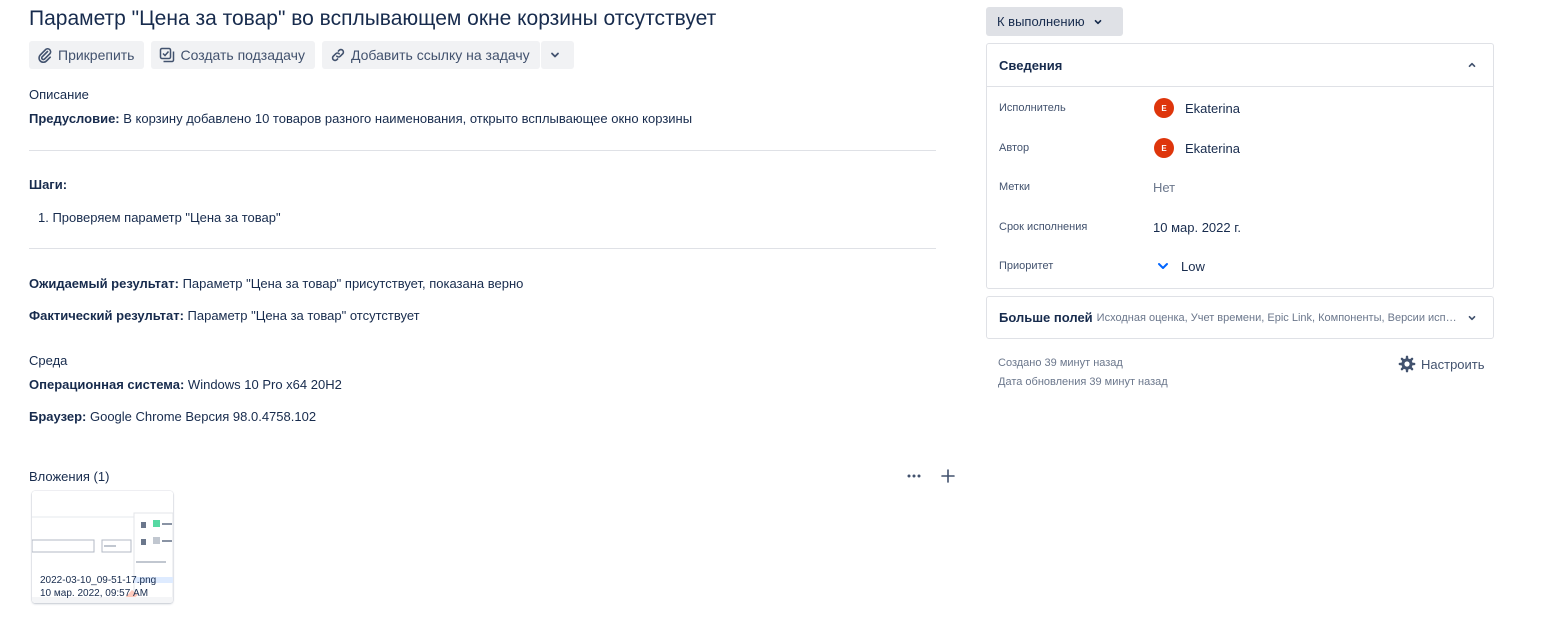  I want to click on screenshot-preview-image, so click(102, 547).